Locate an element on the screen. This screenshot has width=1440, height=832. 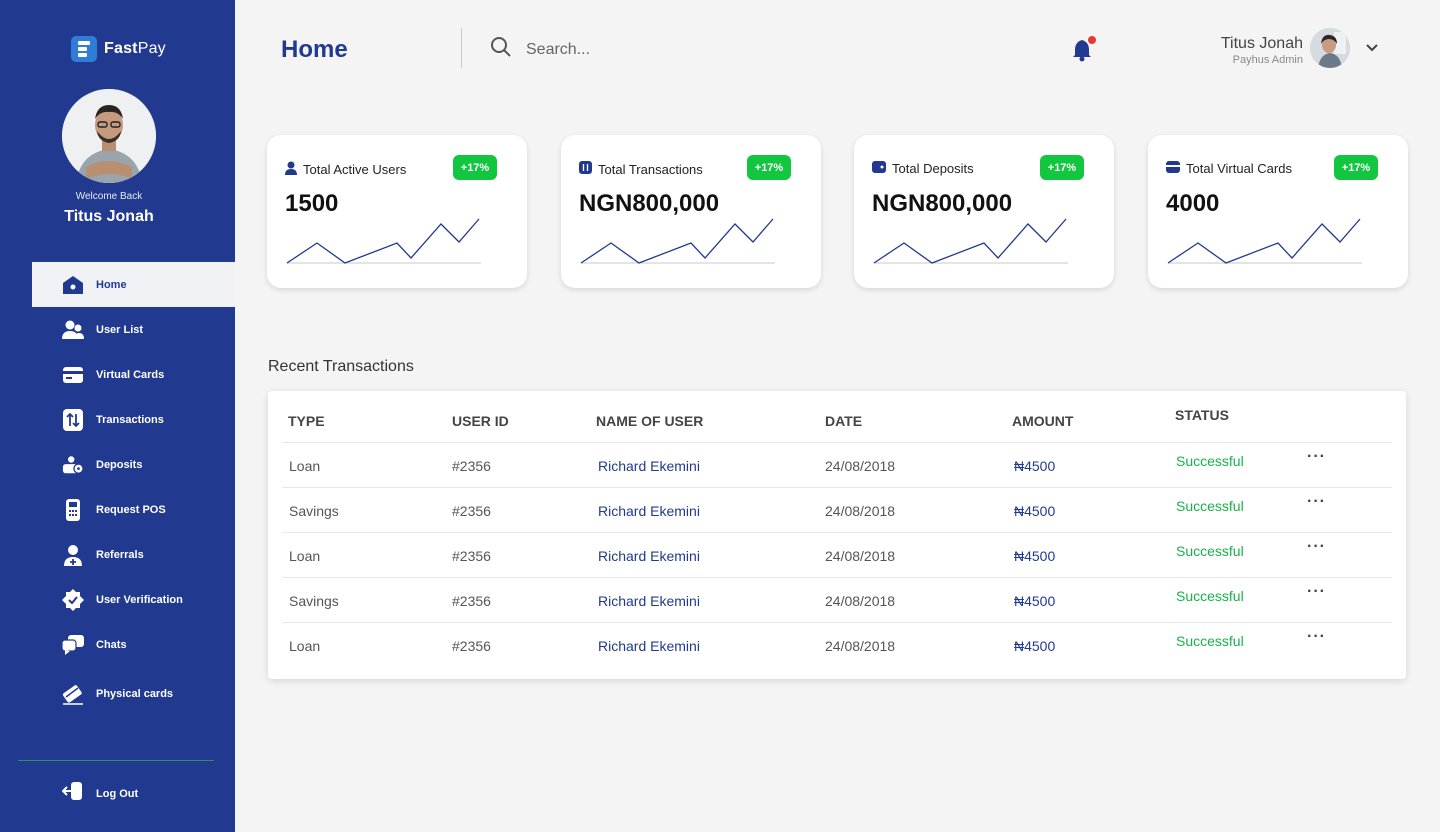
cell-type: Savings is located at coordinates (314, 511).